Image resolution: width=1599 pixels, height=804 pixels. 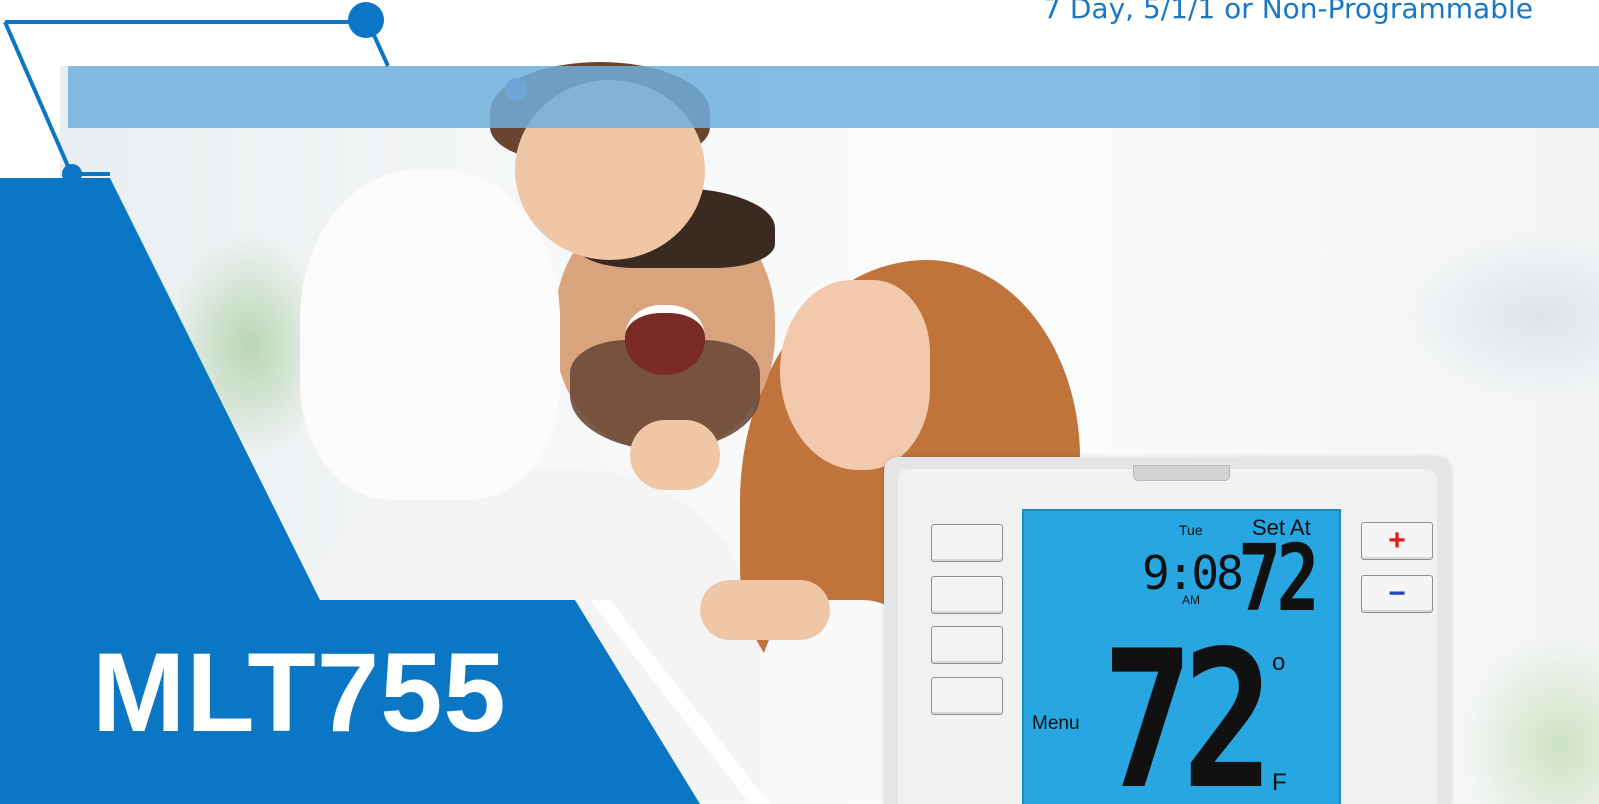 I want to click on lcd-day: Tue, so click(x=1191, y=530).